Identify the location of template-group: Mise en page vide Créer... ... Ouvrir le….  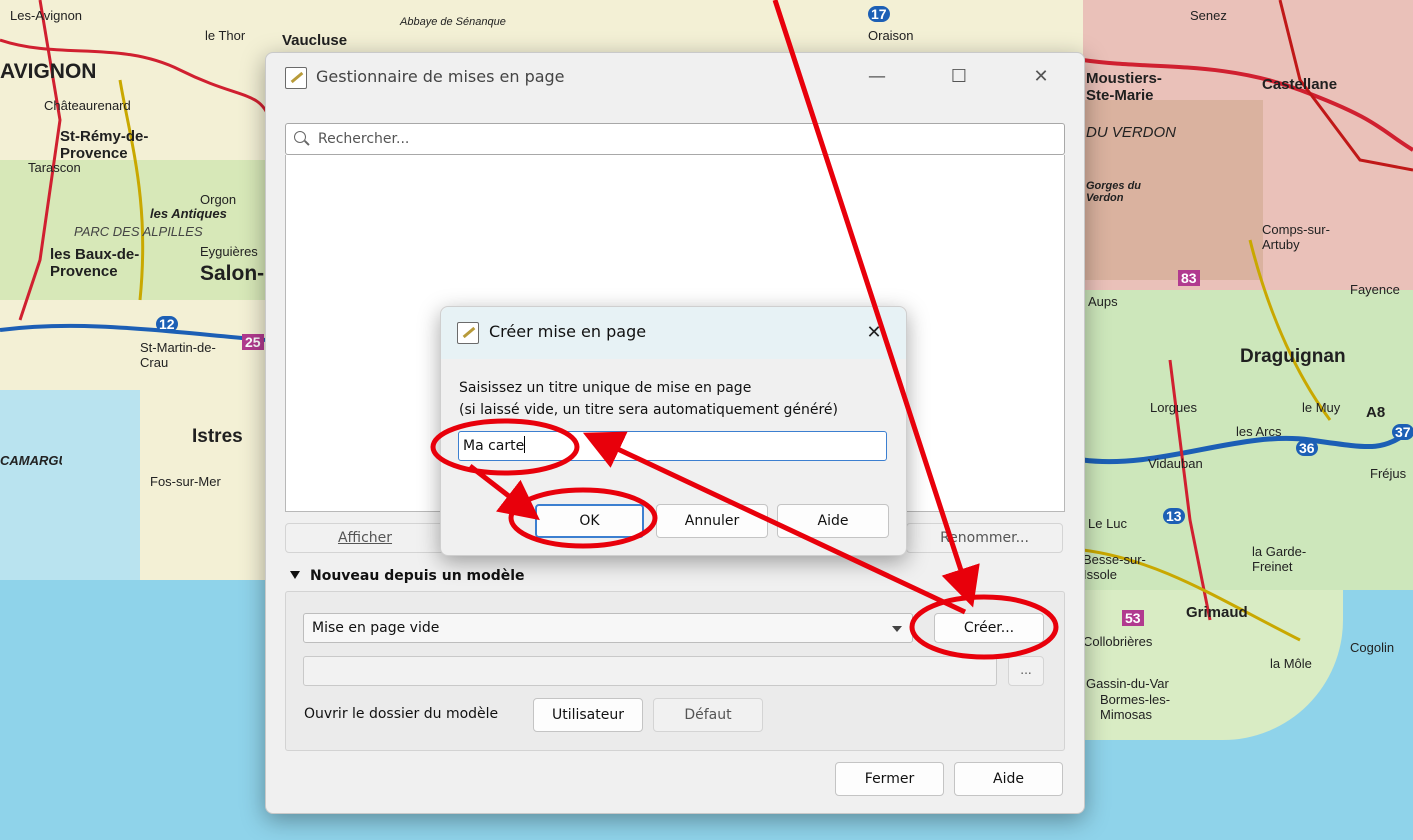
(675, 671).